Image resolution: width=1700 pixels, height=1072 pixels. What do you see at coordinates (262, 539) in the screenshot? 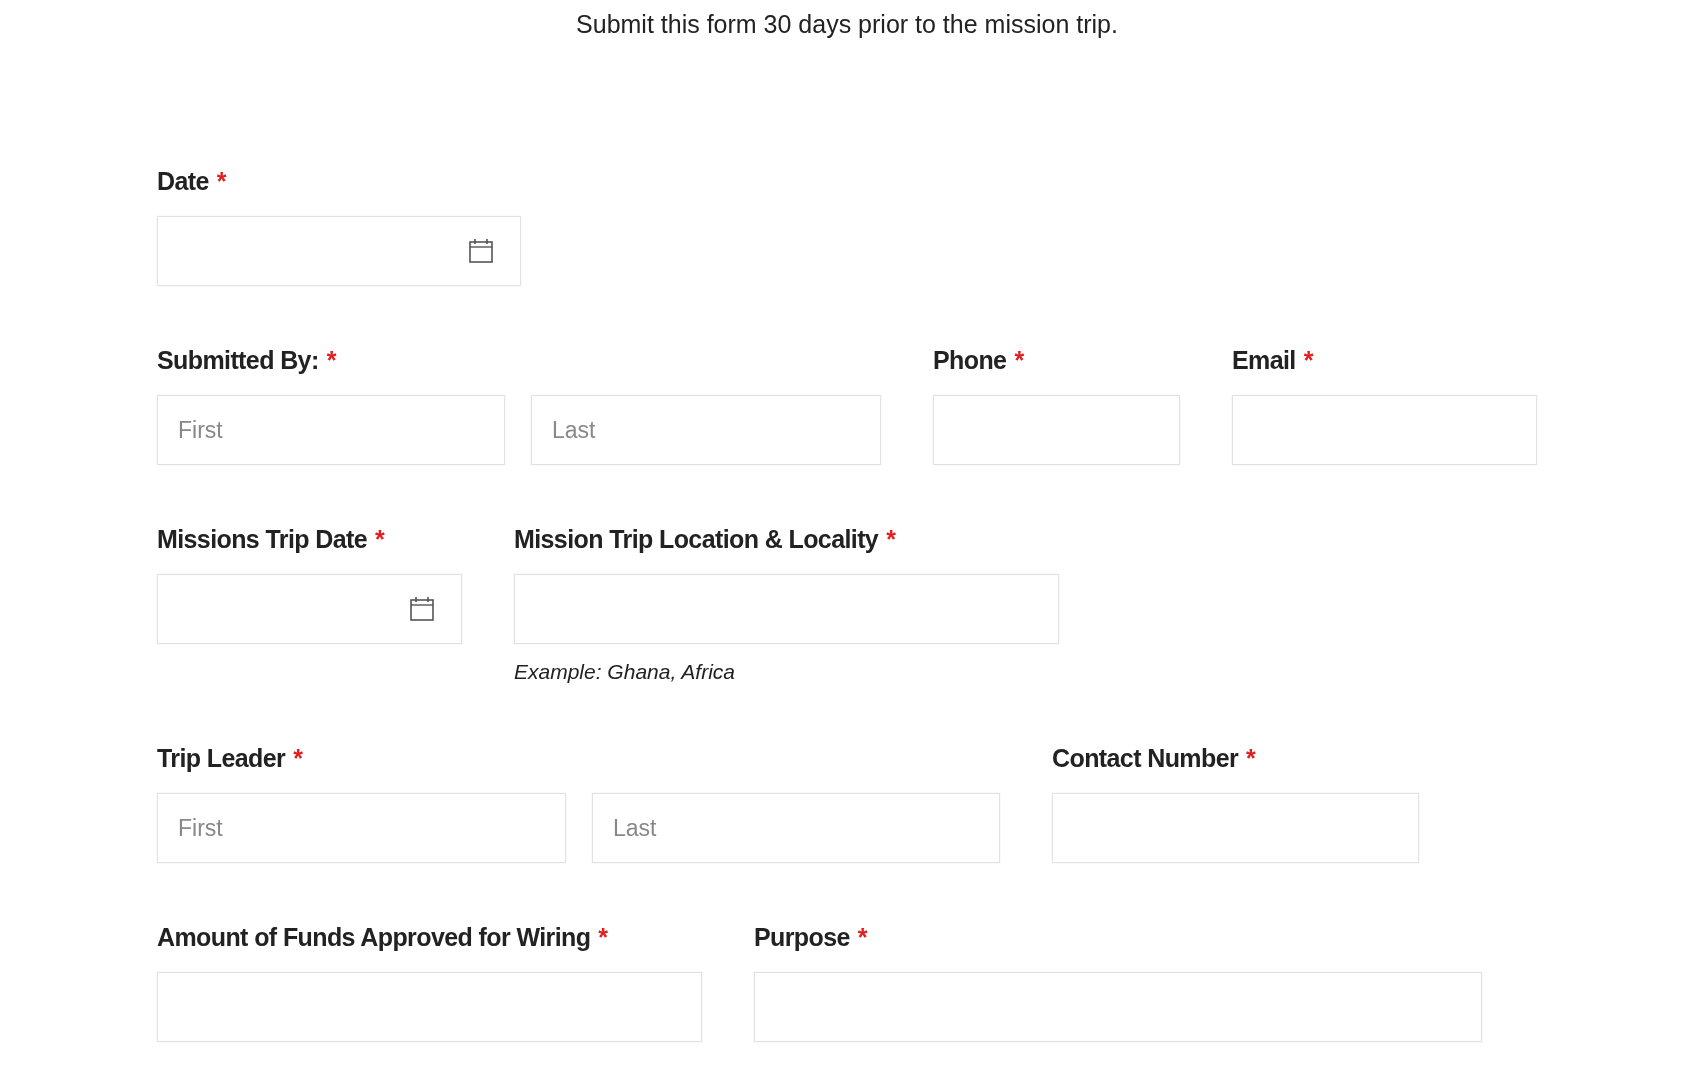
I see `field-label: Missions Trip Date` at bounding box center [262, 539].